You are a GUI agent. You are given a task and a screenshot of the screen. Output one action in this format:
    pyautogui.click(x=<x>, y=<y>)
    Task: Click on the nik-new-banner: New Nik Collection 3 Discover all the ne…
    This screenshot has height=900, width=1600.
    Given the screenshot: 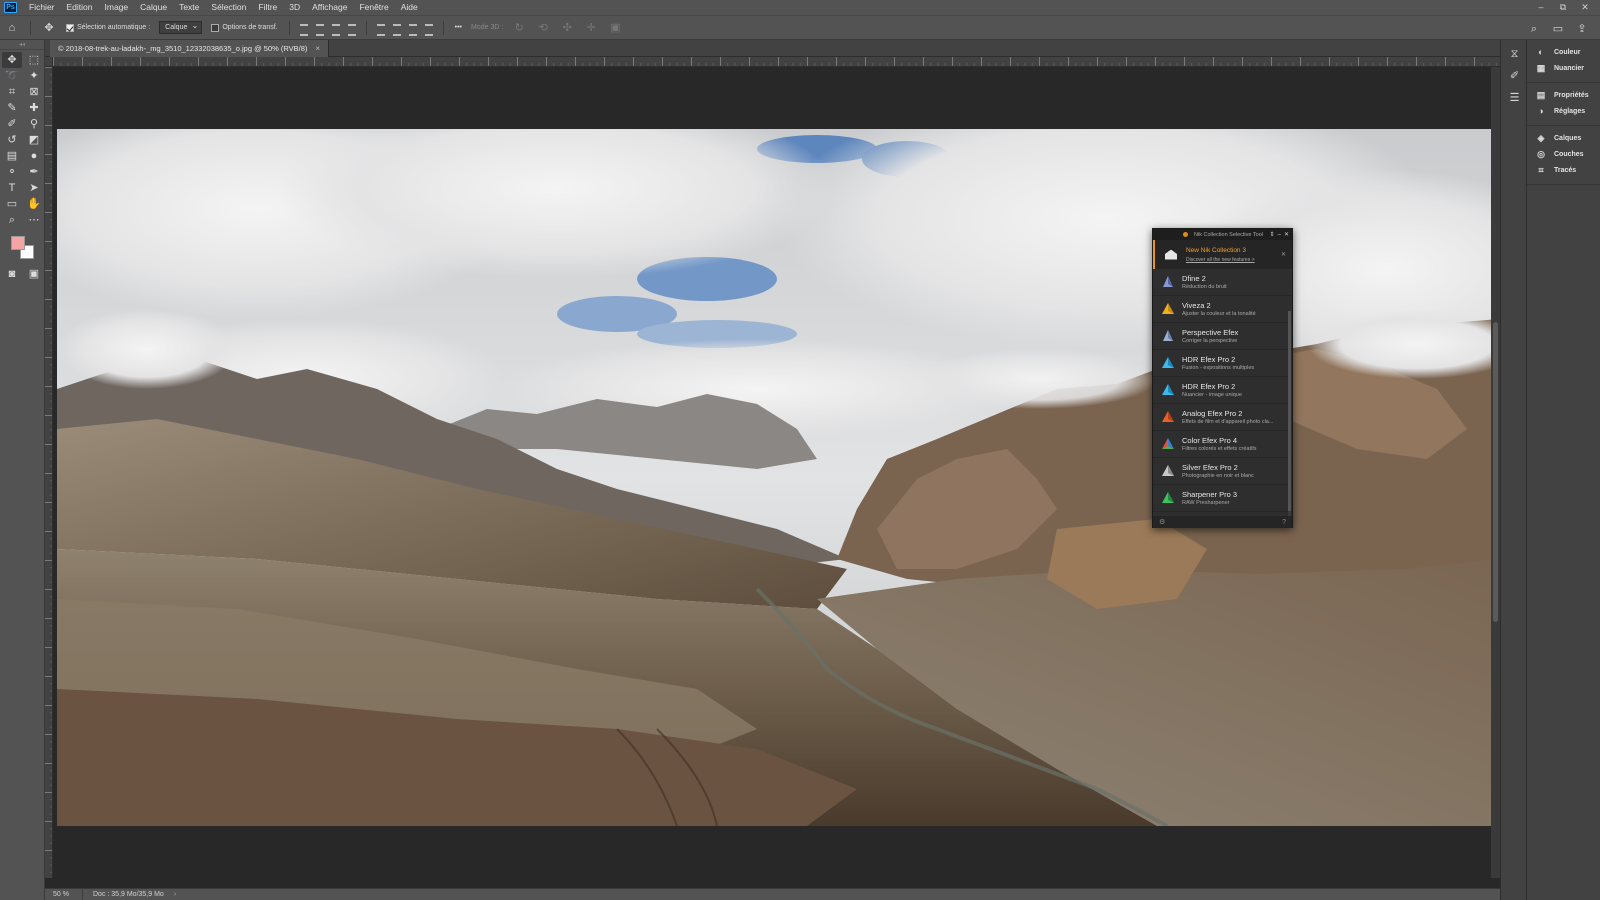 What is the action you would take?
    pyautogui.click(x=1222, y=254)
    